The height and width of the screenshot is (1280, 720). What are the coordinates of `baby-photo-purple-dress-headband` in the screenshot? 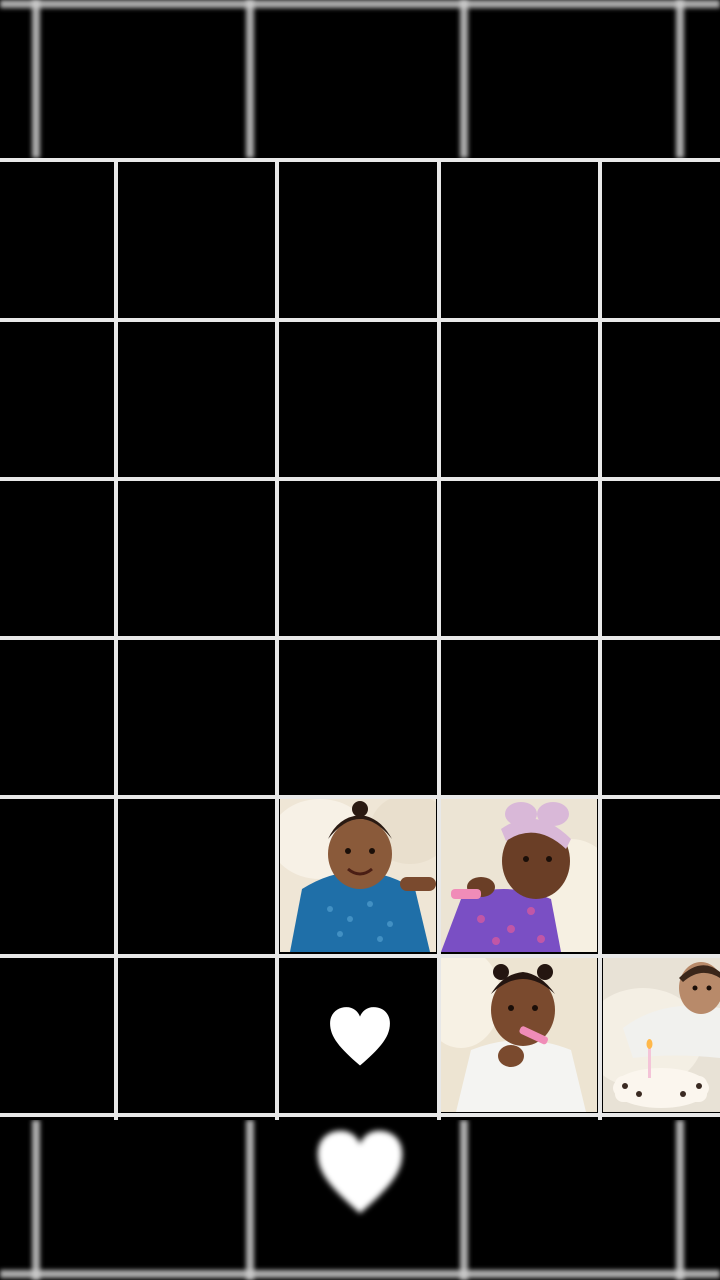 It's located at (519, 875).